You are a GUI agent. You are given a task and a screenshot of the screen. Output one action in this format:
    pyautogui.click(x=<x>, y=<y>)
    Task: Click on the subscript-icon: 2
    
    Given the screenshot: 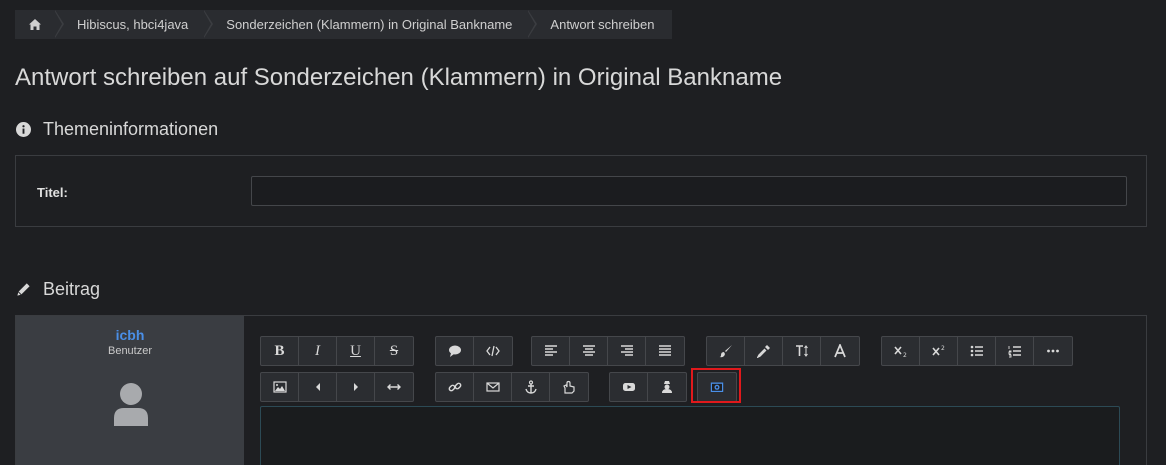 What is the action you would take?
    pyautogui.click(x=900, y=352)
    